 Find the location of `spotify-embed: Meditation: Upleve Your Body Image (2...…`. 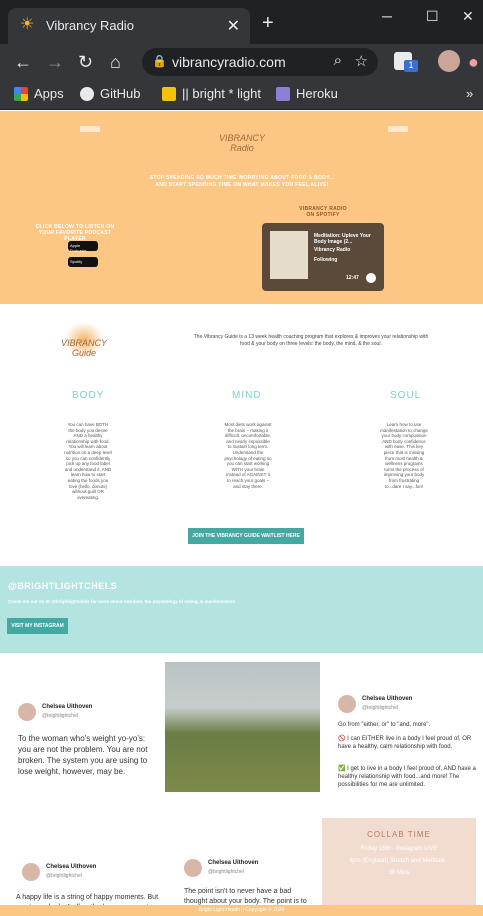

spotify-embed: Meditation: Upleve Your Body Image (2...… is located at coordinates (323, 257).